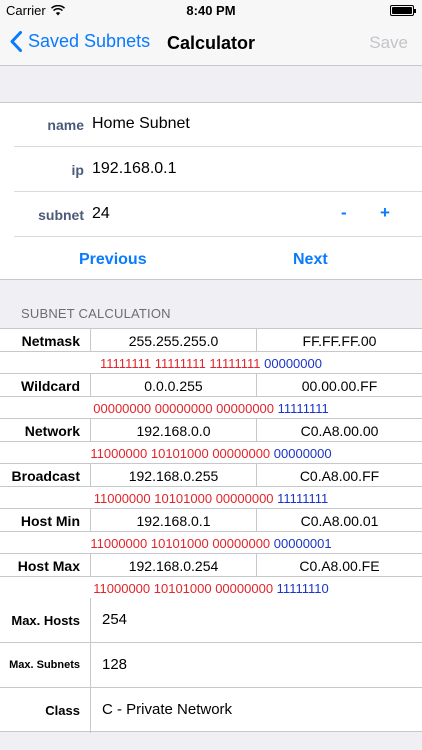 The height and width of the screenshot is (750, 422). I want to click on host-min-row: Host Min 192.168.0.1 C0.A8.00.01, so click(211, 520).